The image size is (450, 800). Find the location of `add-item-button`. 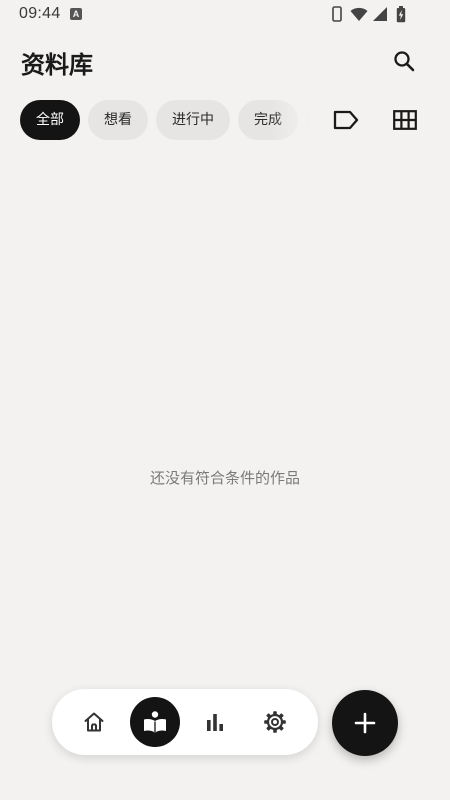

add-item-button is located at coordinates (365, 723).